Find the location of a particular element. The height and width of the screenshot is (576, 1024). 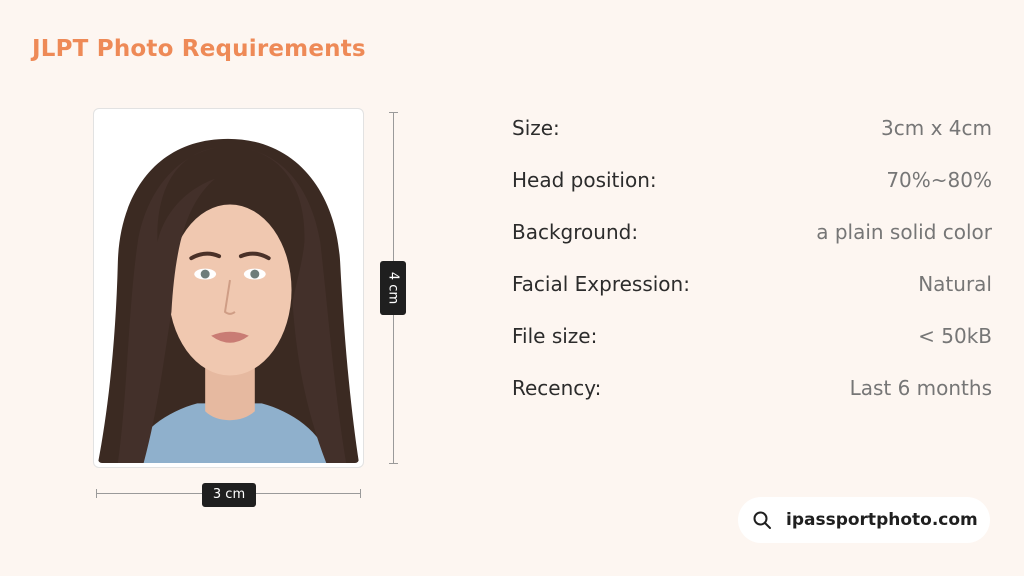

height-dimension-label: 4 cm is located at coordinates (393, 288).